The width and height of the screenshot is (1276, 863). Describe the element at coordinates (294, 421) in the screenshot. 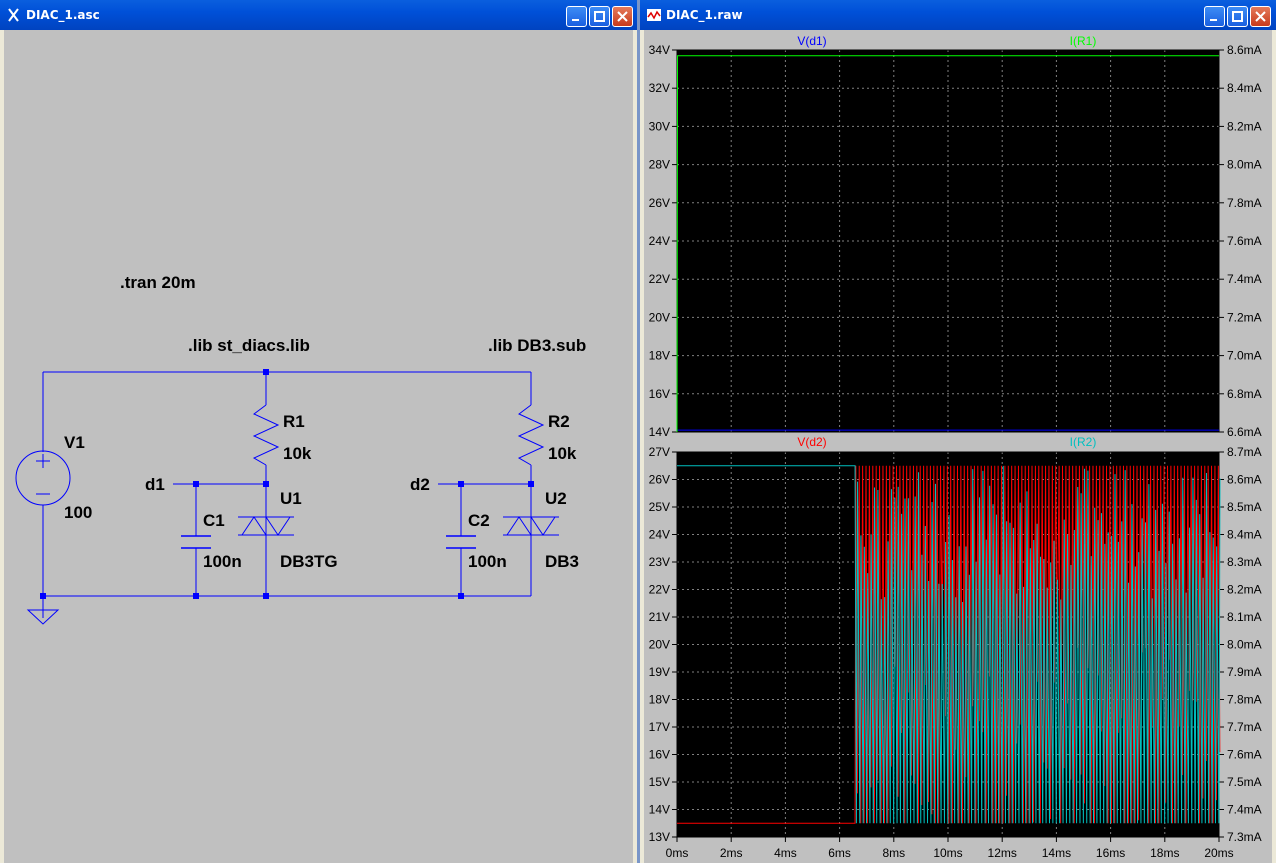

I see `r1-name-label: R1` at that location.